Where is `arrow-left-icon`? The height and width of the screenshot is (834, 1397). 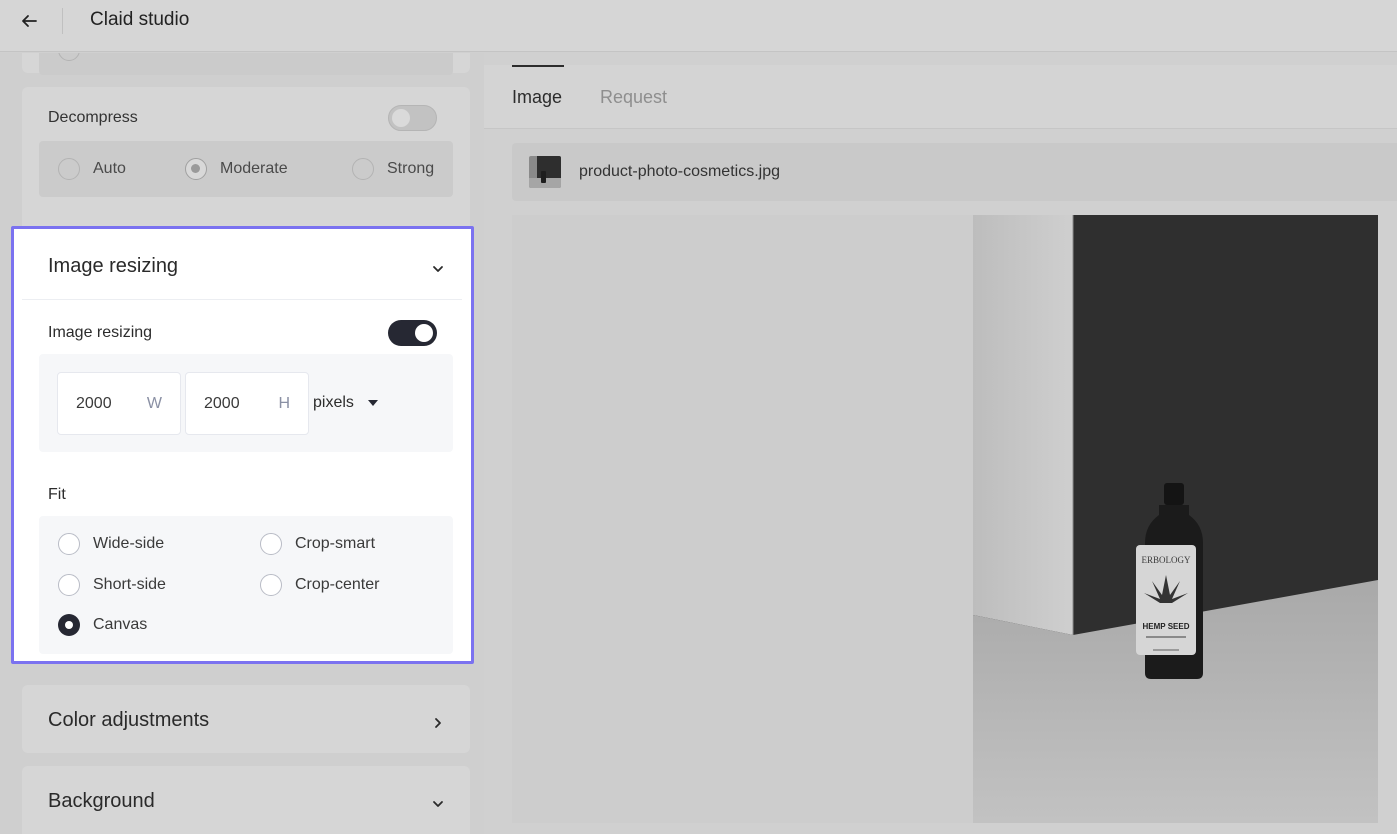
arrow-left-icon is located at coordinates (29, 21).